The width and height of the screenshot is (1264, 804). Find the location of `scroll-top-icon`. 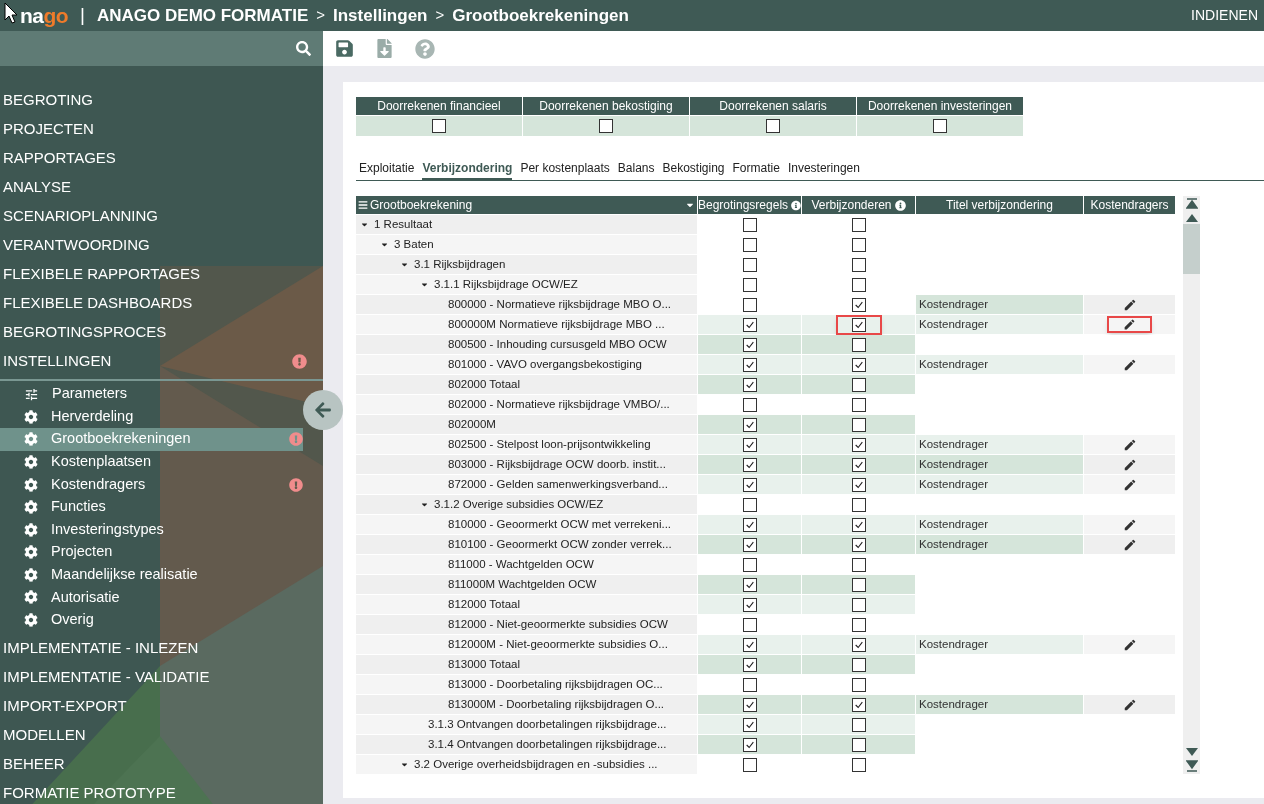

scroll-top-icon is located at coordinates (1191, 204).